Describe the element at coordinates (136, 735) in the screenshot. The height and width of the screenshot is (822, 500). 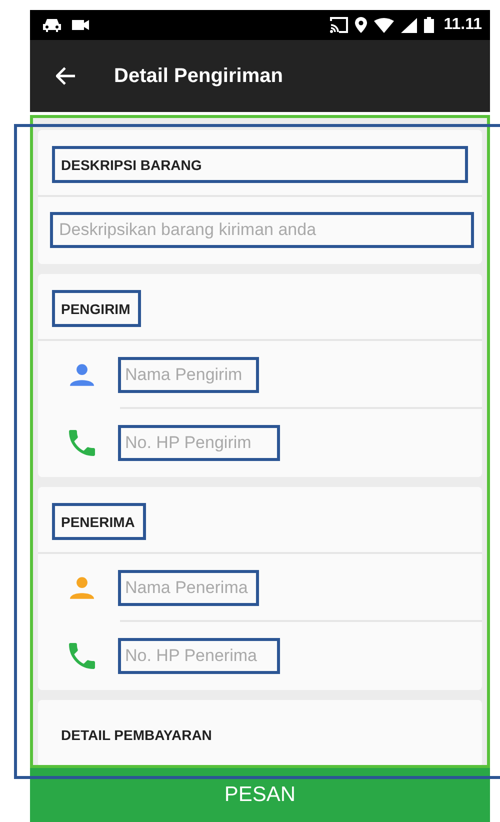
I see `section-title: DETAIL PEMBAYARAN` at that location.